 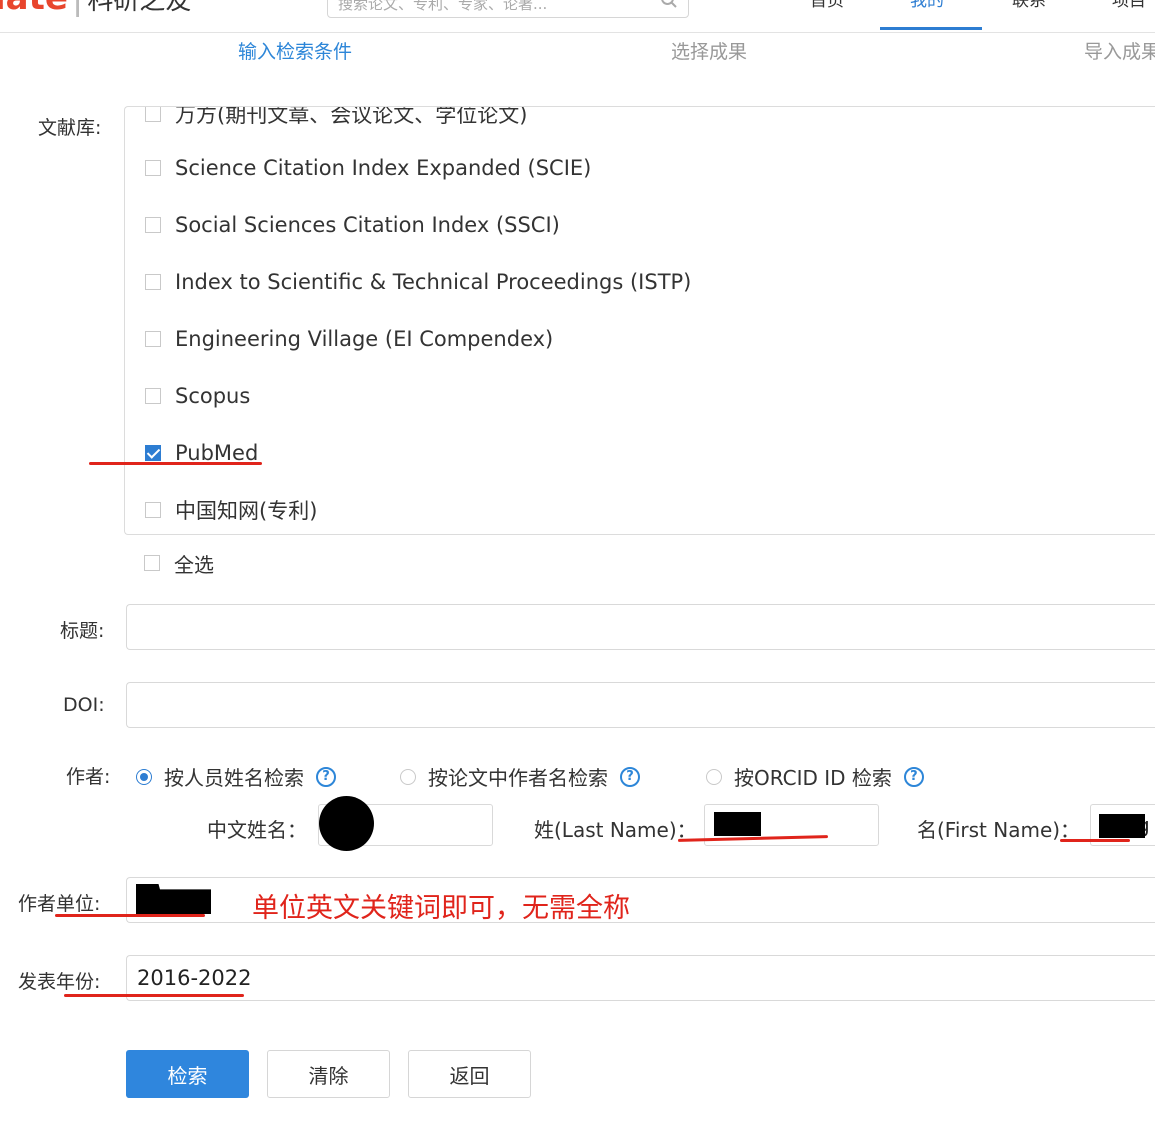 I want to click on annotation-underline-affiliation, so click(x=130, y=915).